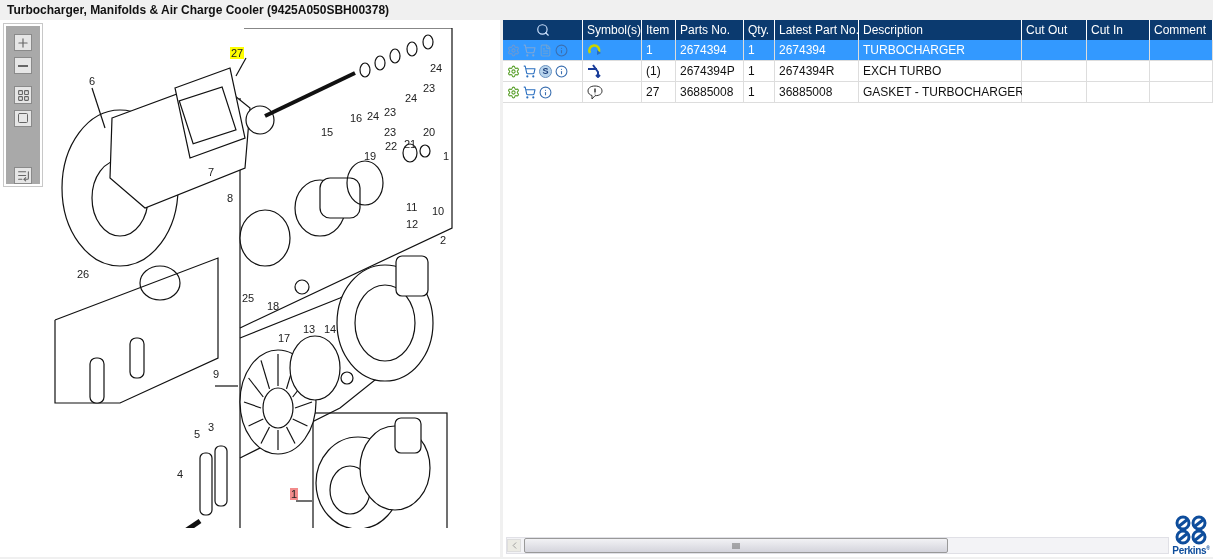 This screenshot has width=1213, height=559. I want to click on logo-text: Perkins$^{®}$, so click(1191, 550).